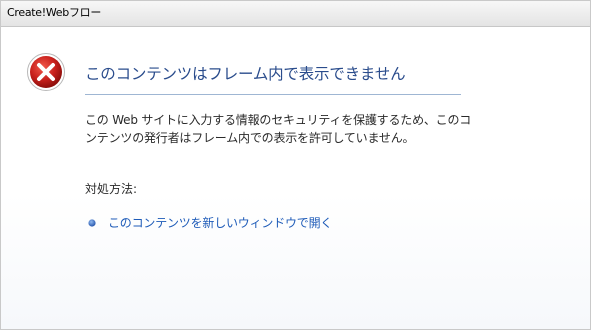  Describe the element at coordinates (250, 138) in the screenshot. I see `description-line-2: ンテンツの発行者はフレーム内での表示を許可していません。` at that location.